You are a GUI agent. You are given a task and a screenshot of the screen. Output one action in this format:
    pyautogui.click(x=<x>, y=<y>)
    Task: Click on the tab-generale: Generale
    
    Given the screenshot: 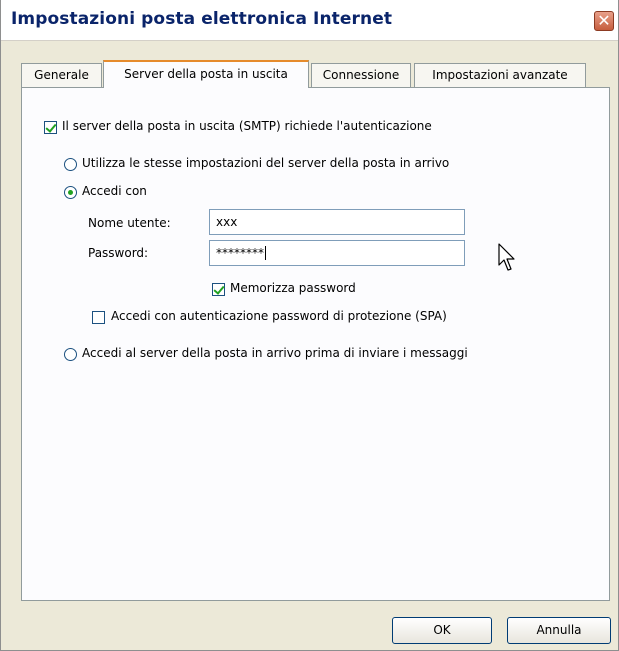 What is the action you would take?
    pyautogui.click(x=61, y=75)
    